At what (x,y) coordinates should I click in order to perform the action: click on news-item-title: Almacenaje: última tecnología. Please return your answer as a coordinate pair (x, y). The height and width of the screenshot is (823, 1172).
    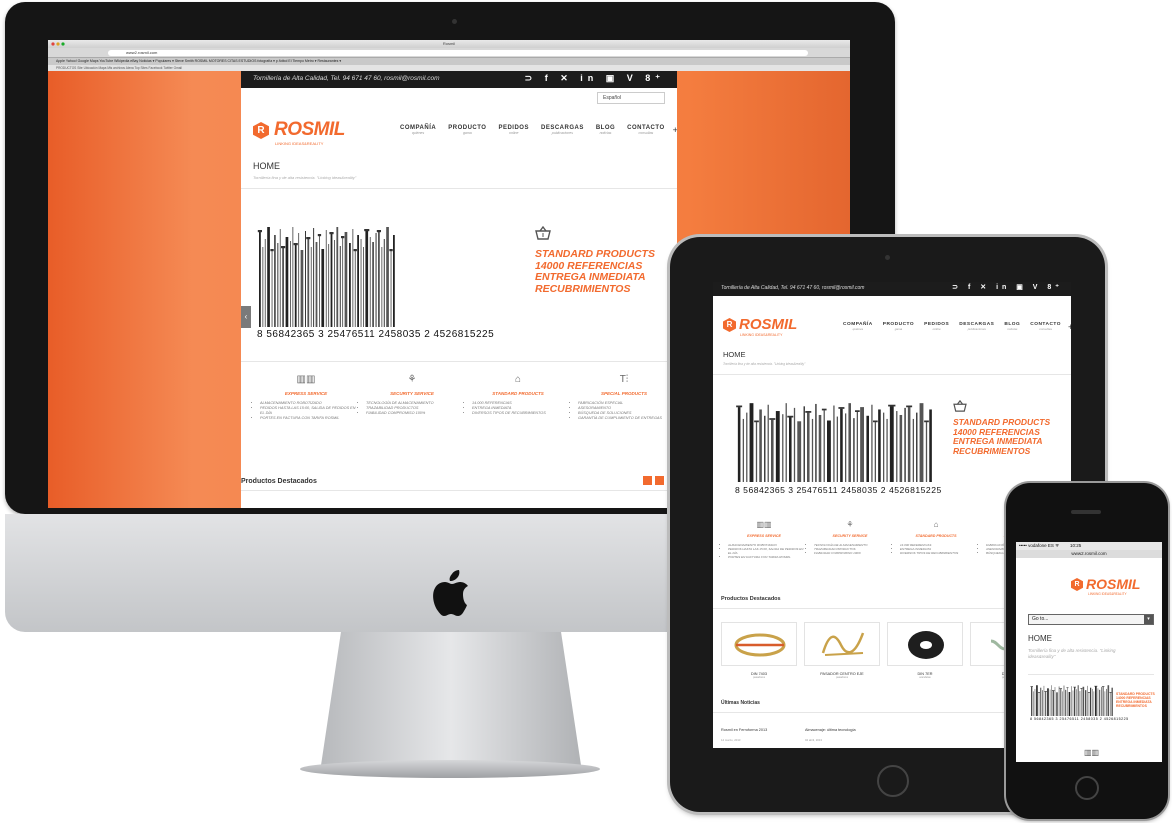
    Looking at the image, I should click on (830, 730).